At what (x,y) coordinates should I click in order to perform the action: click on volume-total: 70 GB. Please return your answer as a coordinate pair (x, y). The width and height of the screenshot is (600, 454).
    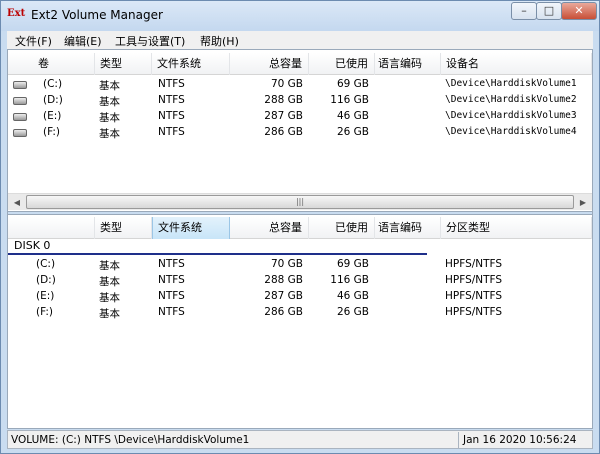
    Looking at the image, I should click on (286, 84).